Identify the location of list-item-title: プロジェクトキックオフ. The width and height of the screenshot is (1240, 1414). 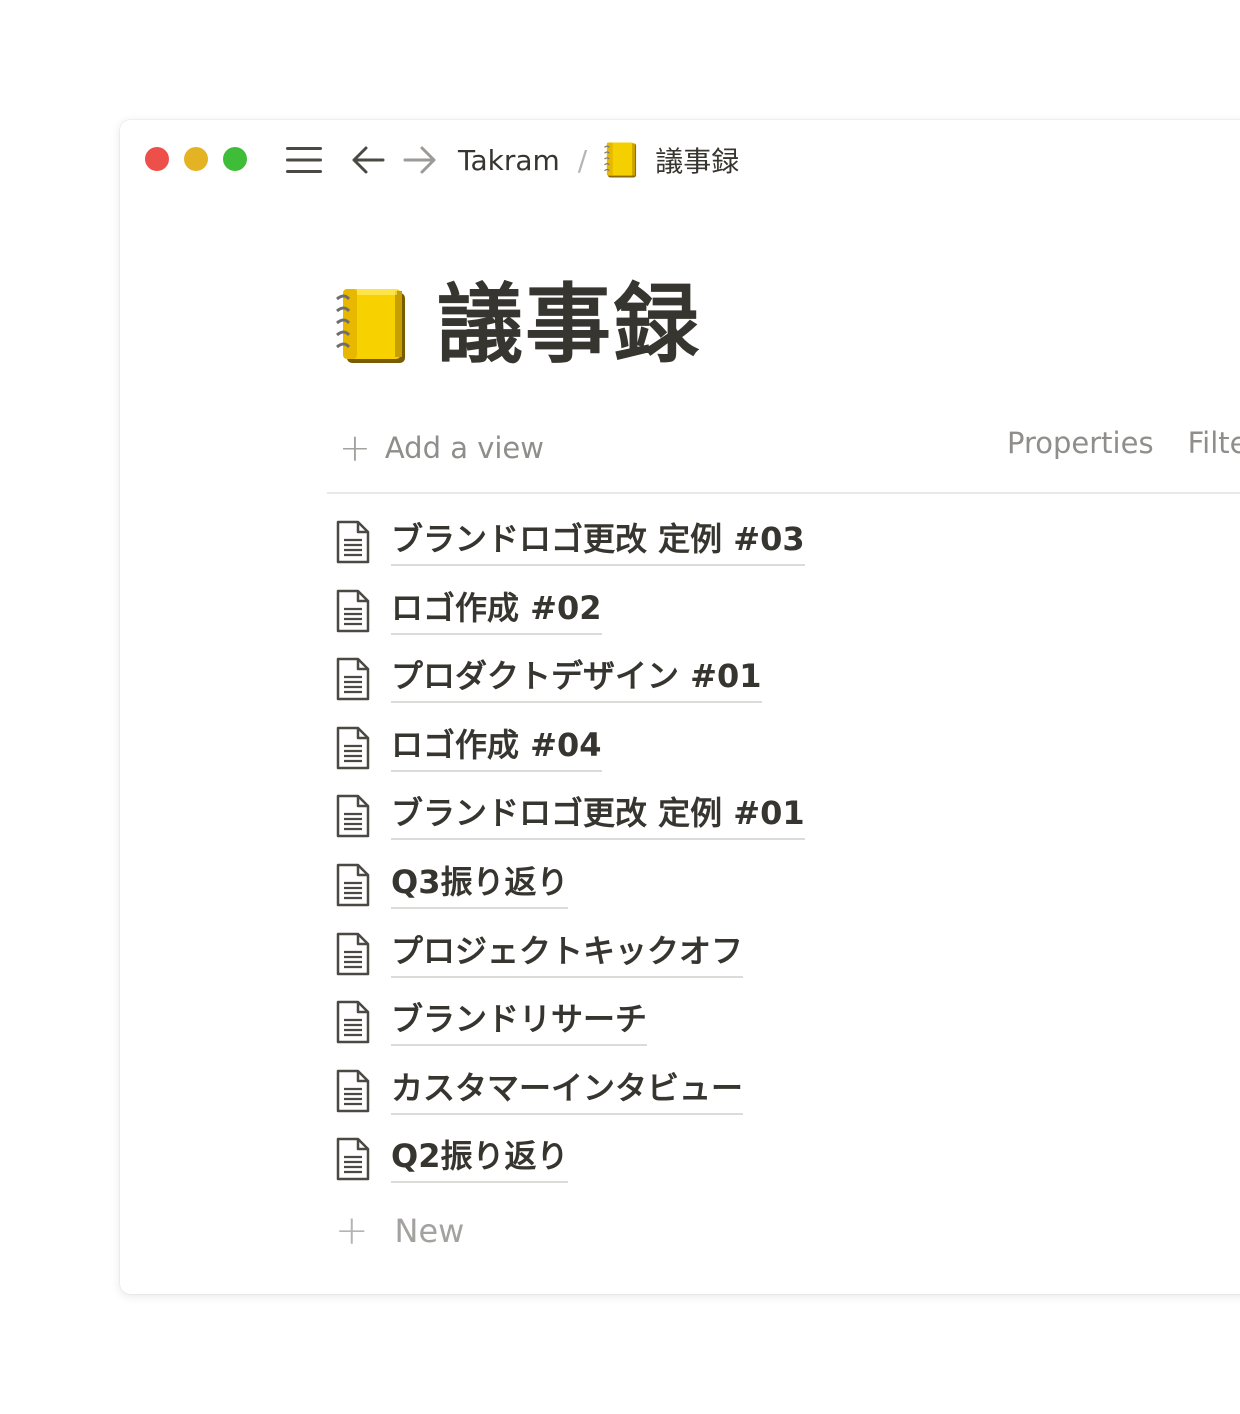
(567, 955).